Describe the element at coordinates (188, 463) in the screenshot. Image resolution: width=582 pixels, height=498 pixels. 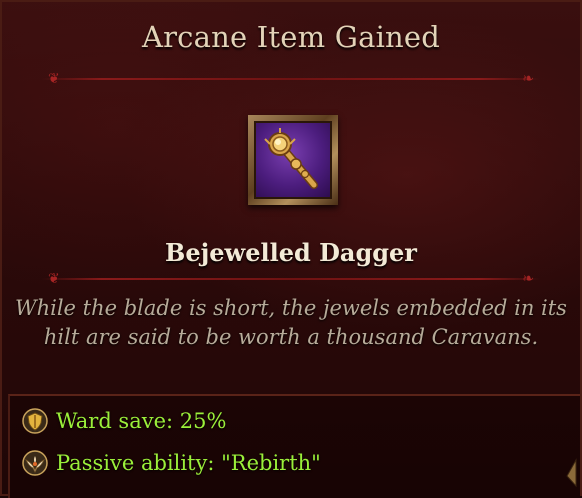
I see `effect-text: Passive ability: "Rebirth"` at that location.